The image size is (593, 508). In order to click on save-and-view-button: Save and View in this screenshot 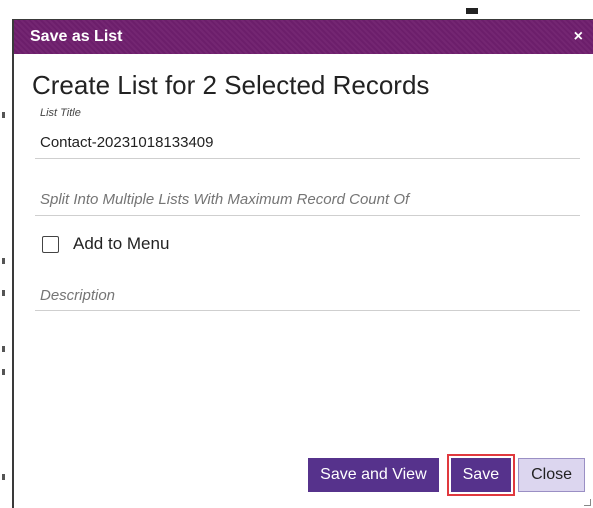, I will do `click(373, 475)`.